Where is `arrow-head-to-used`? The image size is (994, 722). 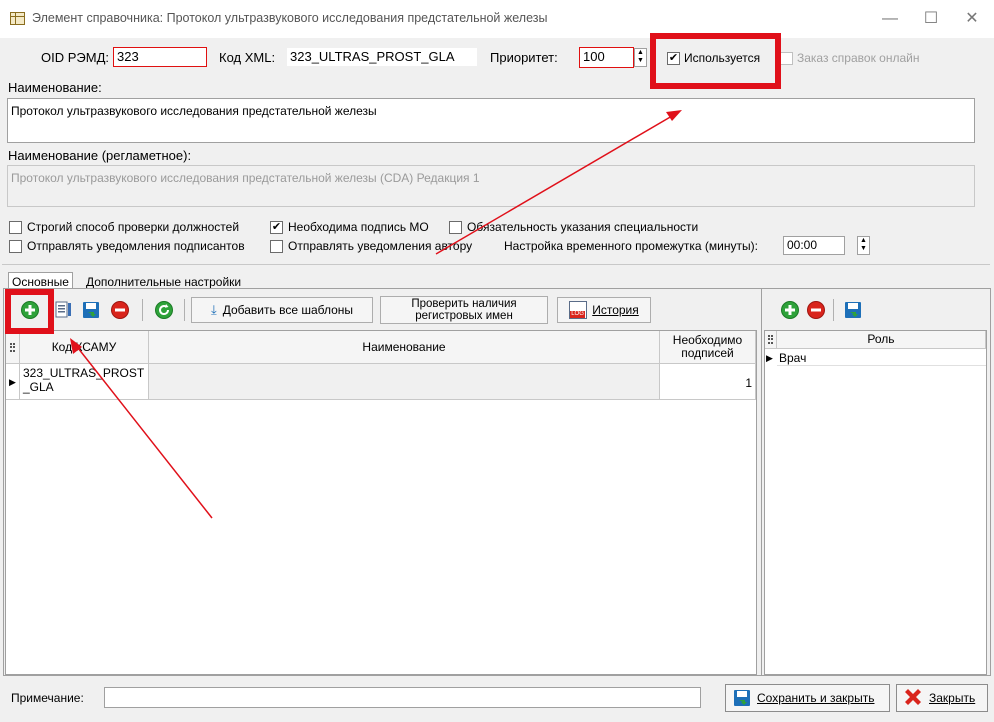 arrow-head-to-used is located at coordinates (674, 115).